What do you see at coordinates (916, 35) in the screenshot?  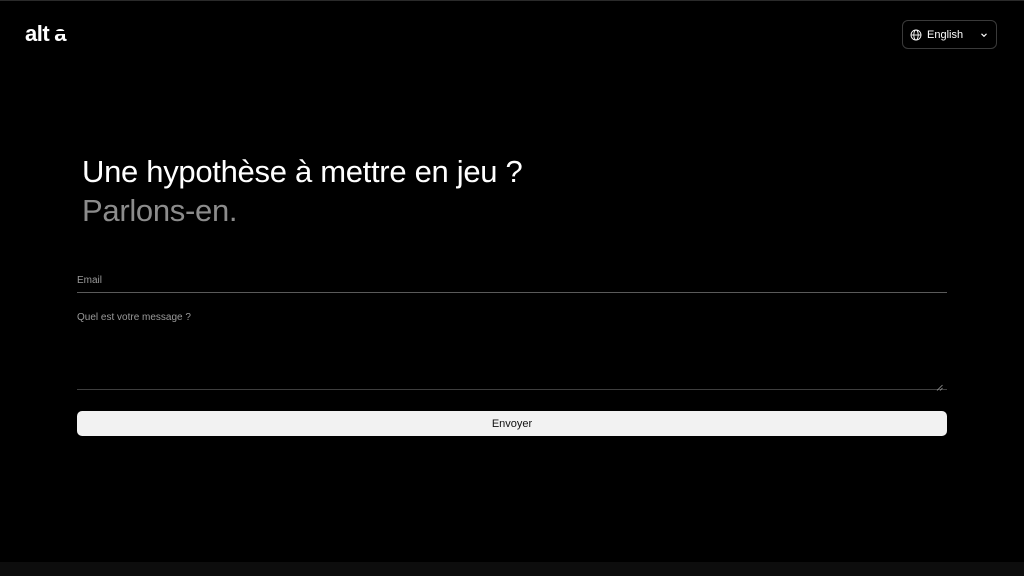 I see `globe-icon` at bounding box center [916, 35].